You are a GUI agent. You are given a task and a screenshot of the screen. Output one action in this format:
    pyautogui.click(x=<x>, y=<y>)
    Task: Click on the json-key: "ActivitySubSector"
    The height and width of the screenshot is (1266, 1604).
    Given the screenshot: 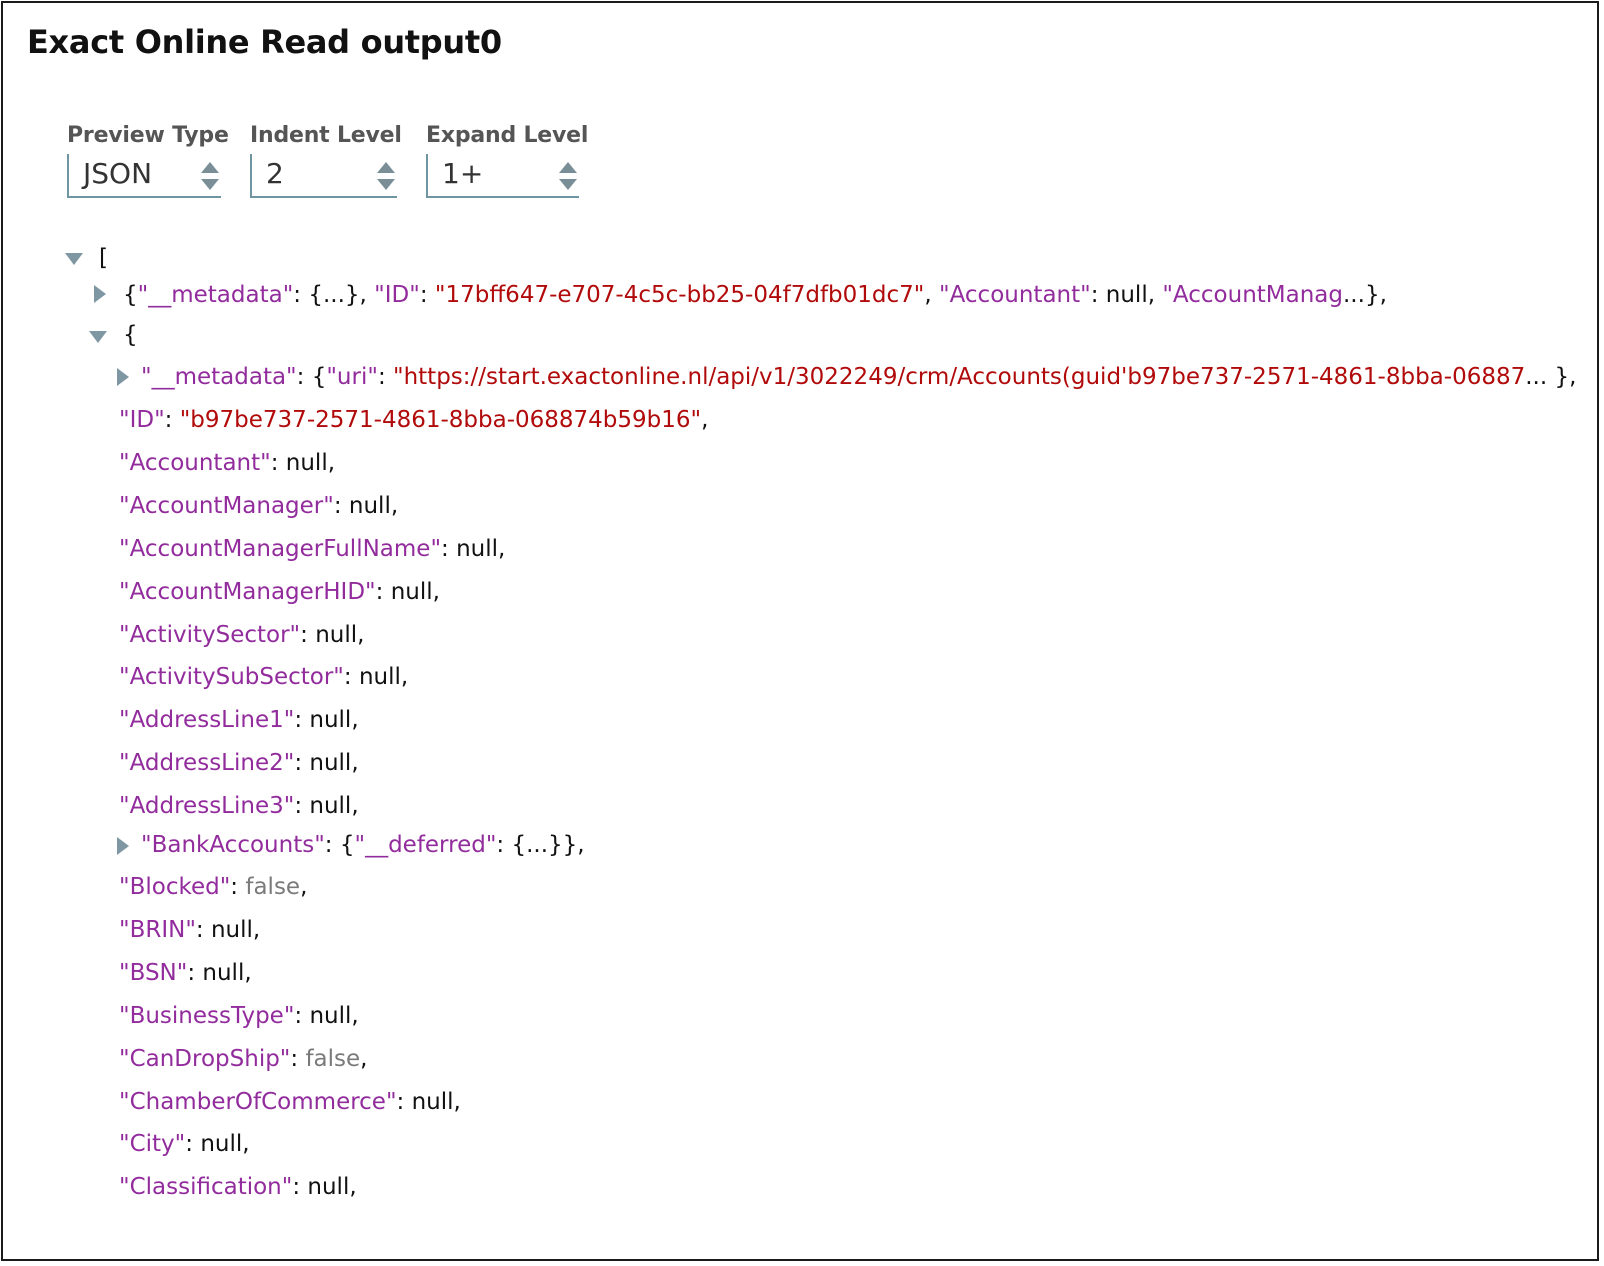 What is the action you would take?
    pyautogui.click(x=231, y=677)
    